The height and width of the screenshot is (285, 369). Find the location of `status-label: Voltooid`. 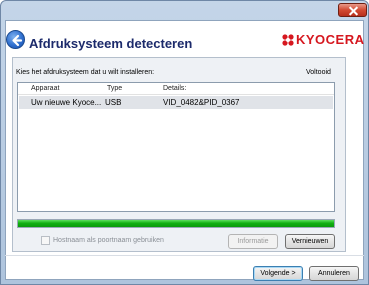

status-label: Voltooid is located at coordinates (318, 72).